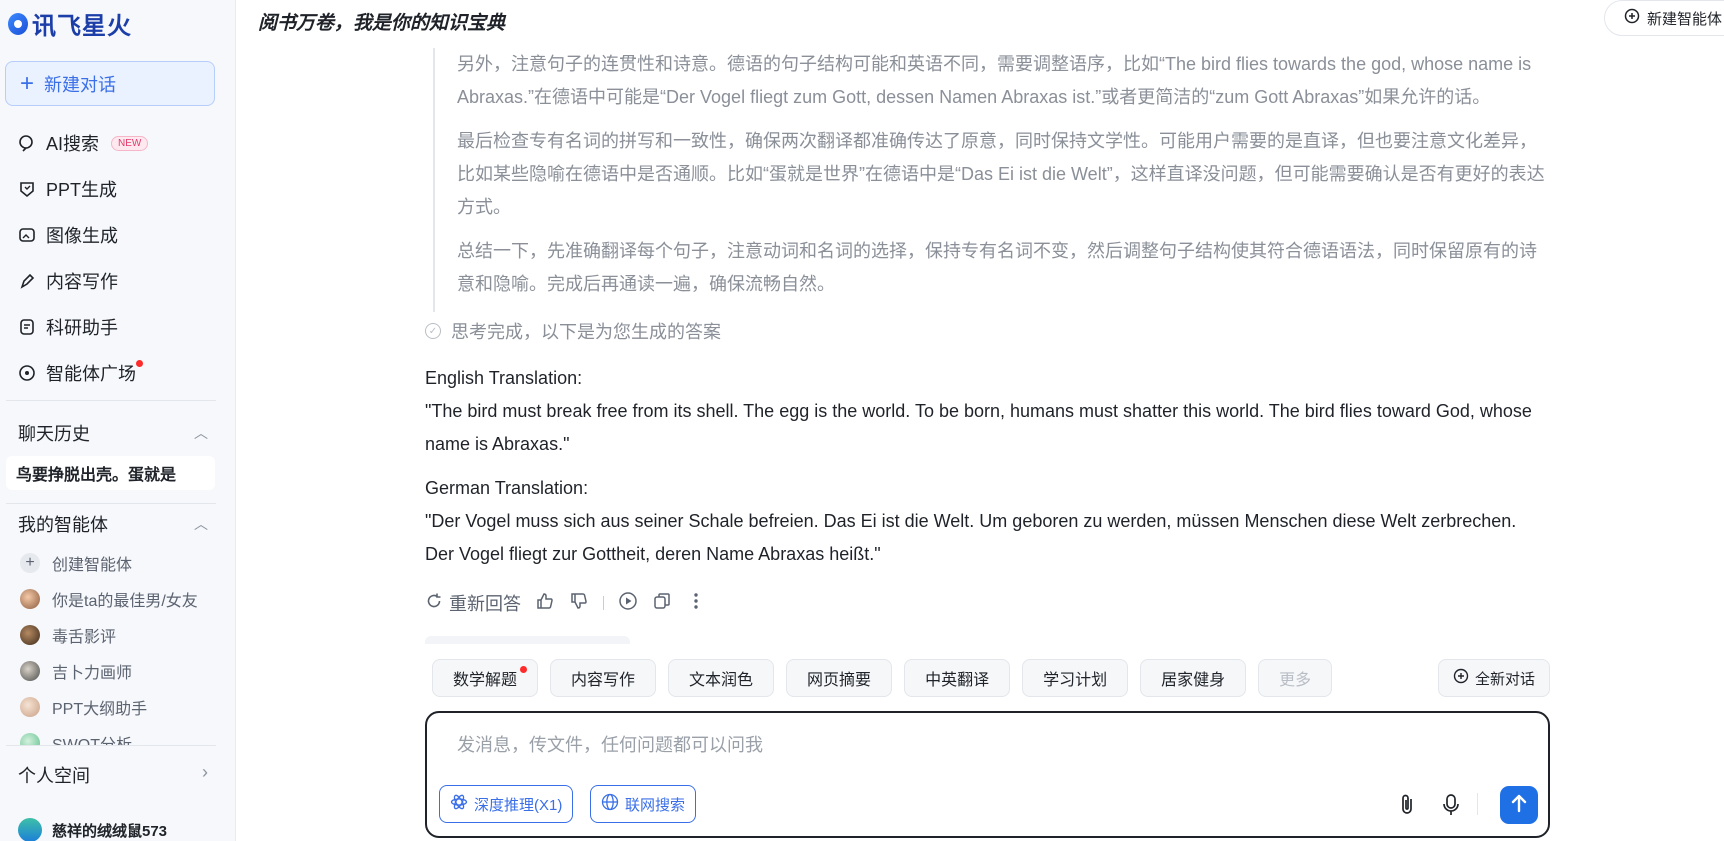 This screenshot has width=1724, height=841. I want to click on play-audio-icon, so click(628, 603).